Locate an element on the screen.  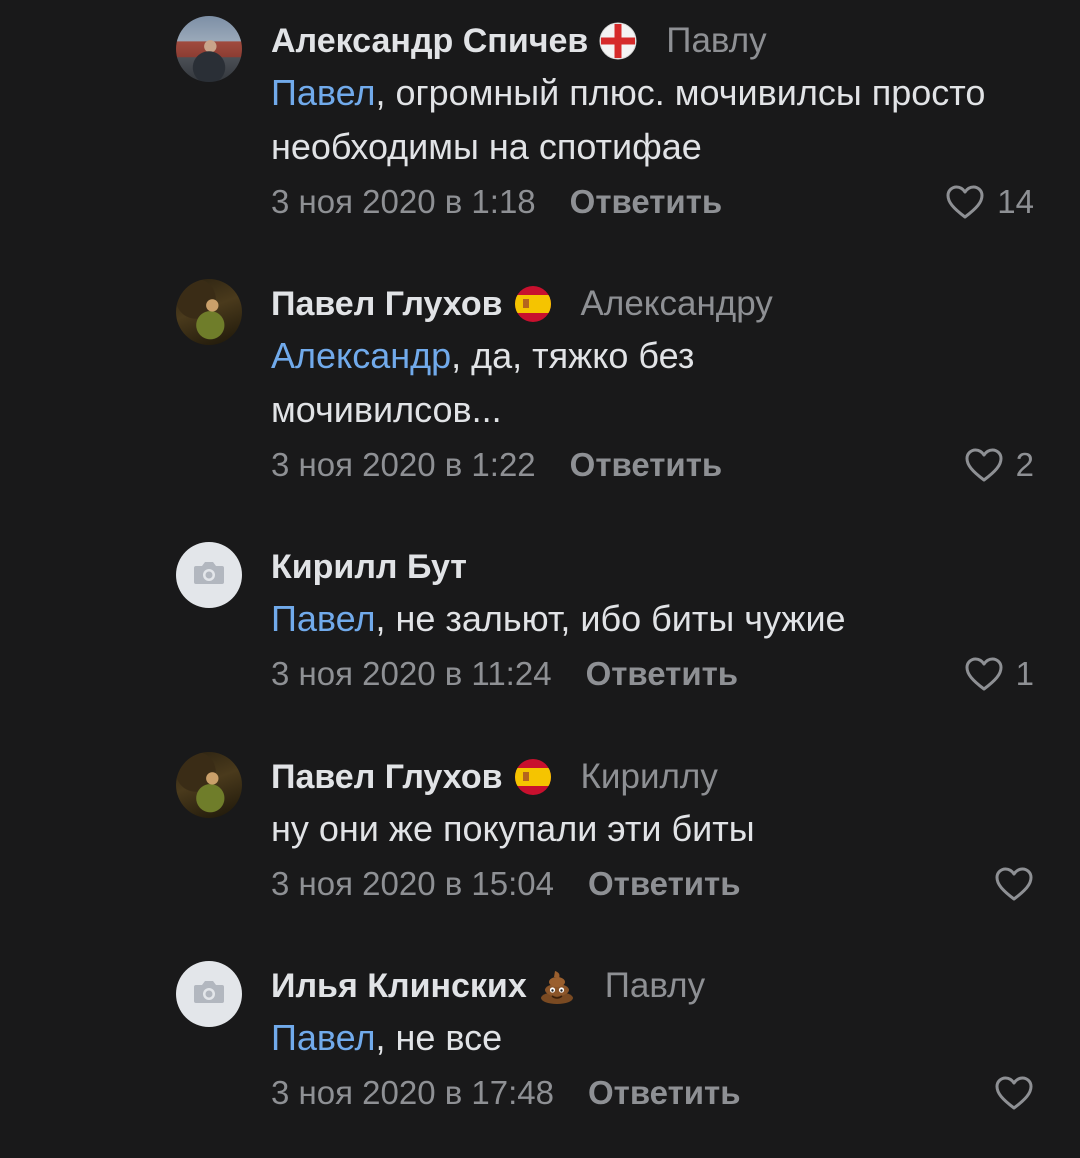
comment-text: ну они же покупали эти биты is located at coordinates (631, 829).